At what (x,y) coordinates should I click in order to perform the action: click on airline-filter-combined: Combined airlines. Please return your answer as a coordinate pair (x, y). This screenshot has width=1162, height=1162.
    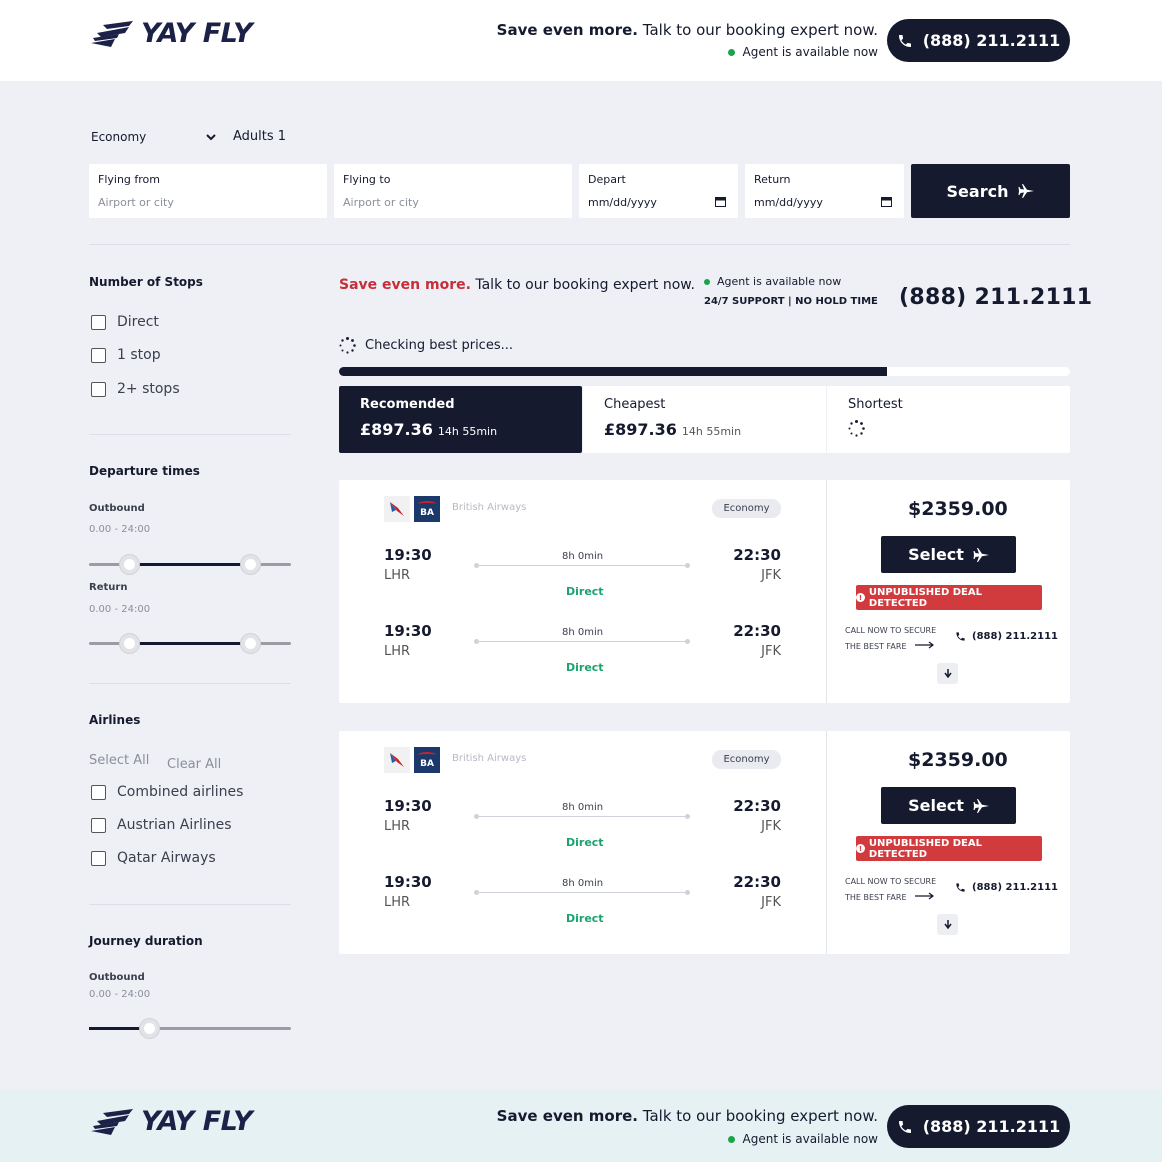
    Looking at the image, I should click on (167, 792).